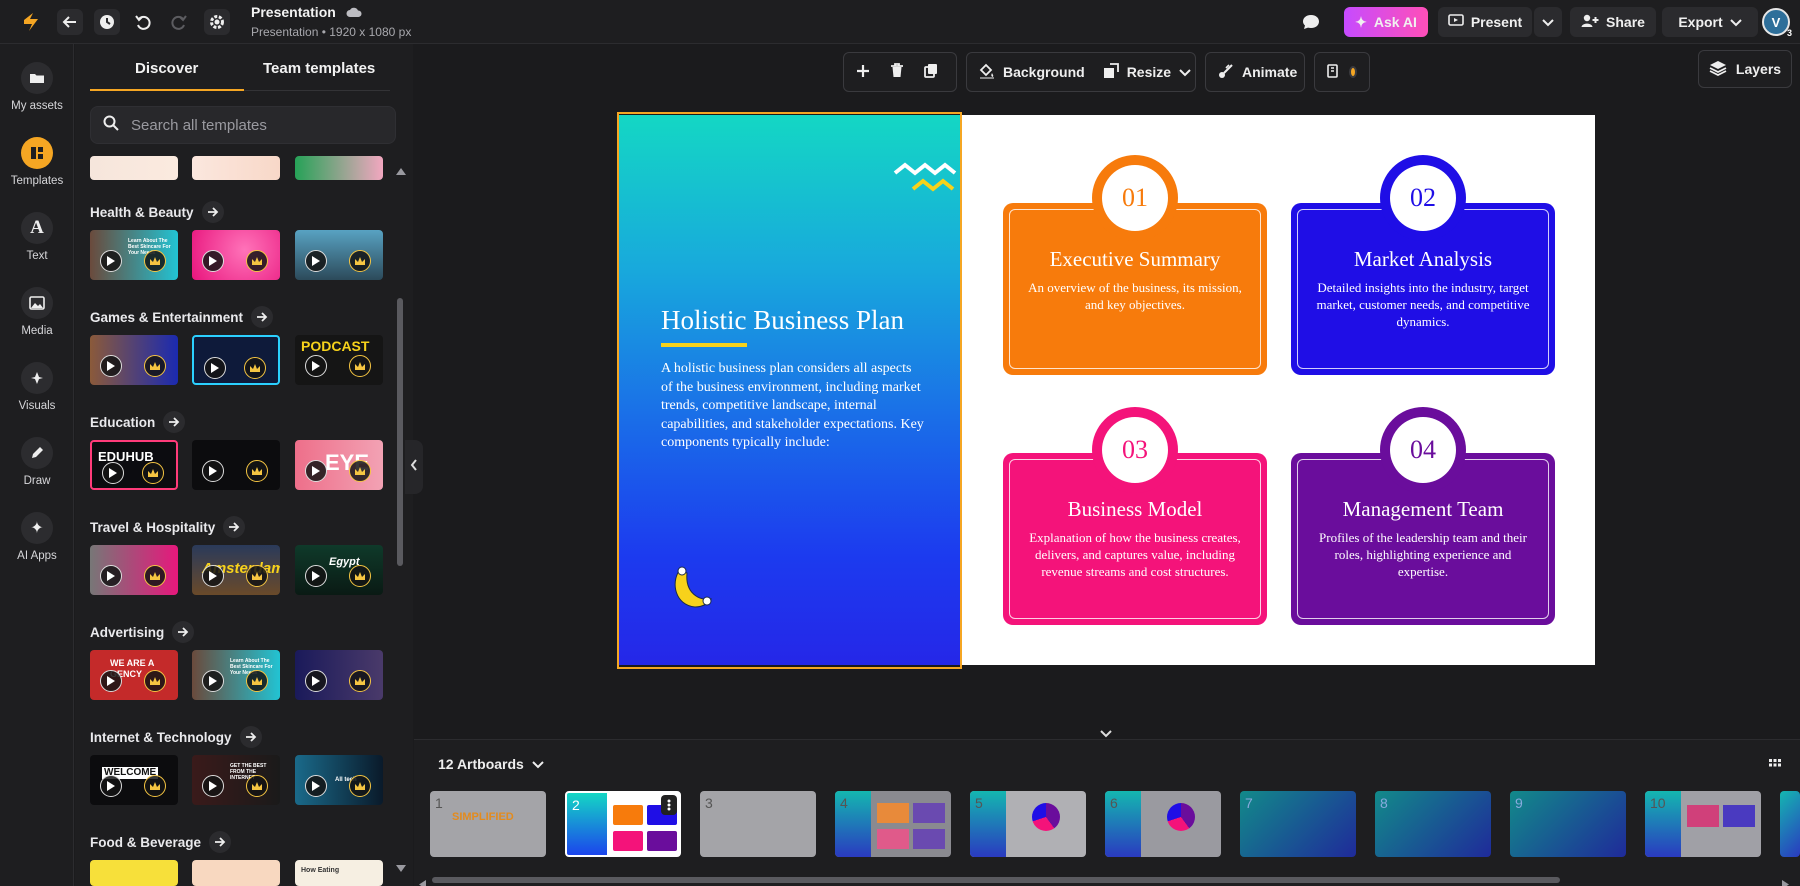  I want to click on layers-button: Layers, so click(1745, 69).